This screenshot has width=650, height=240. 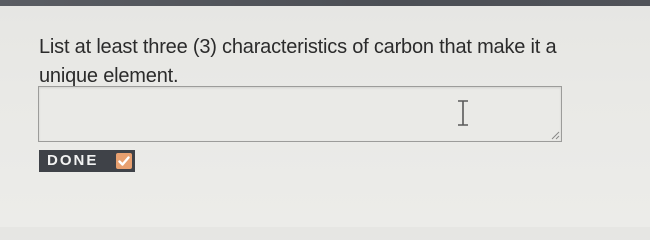 I want to click on checkmark-icon, so click(x=124, y=161).